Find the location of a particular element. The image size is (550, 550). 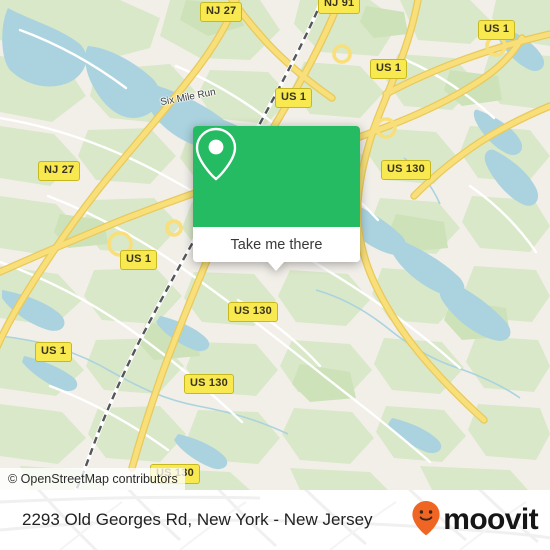

osm-attribution-text: © OpenStreetMap contributors is located at coordinates (93, 479).